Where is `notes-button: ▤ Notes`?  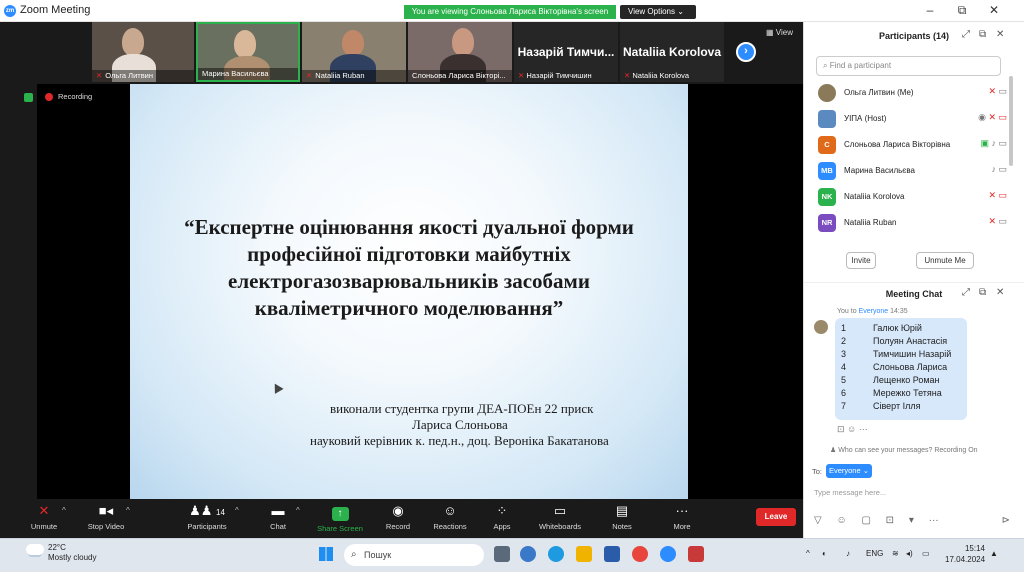 notes-button: ▤ Notes is located at coordinates (622, 517).